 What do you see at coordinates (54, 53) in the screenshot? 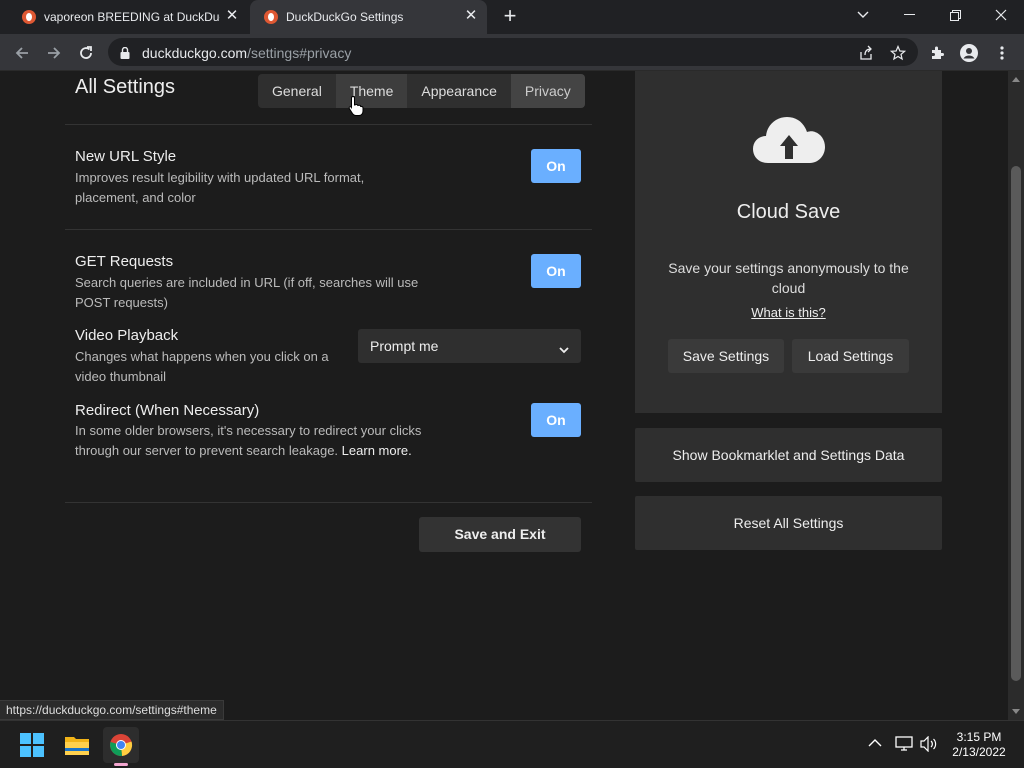
I see `forward-icon` at bounding box center [54, 53].